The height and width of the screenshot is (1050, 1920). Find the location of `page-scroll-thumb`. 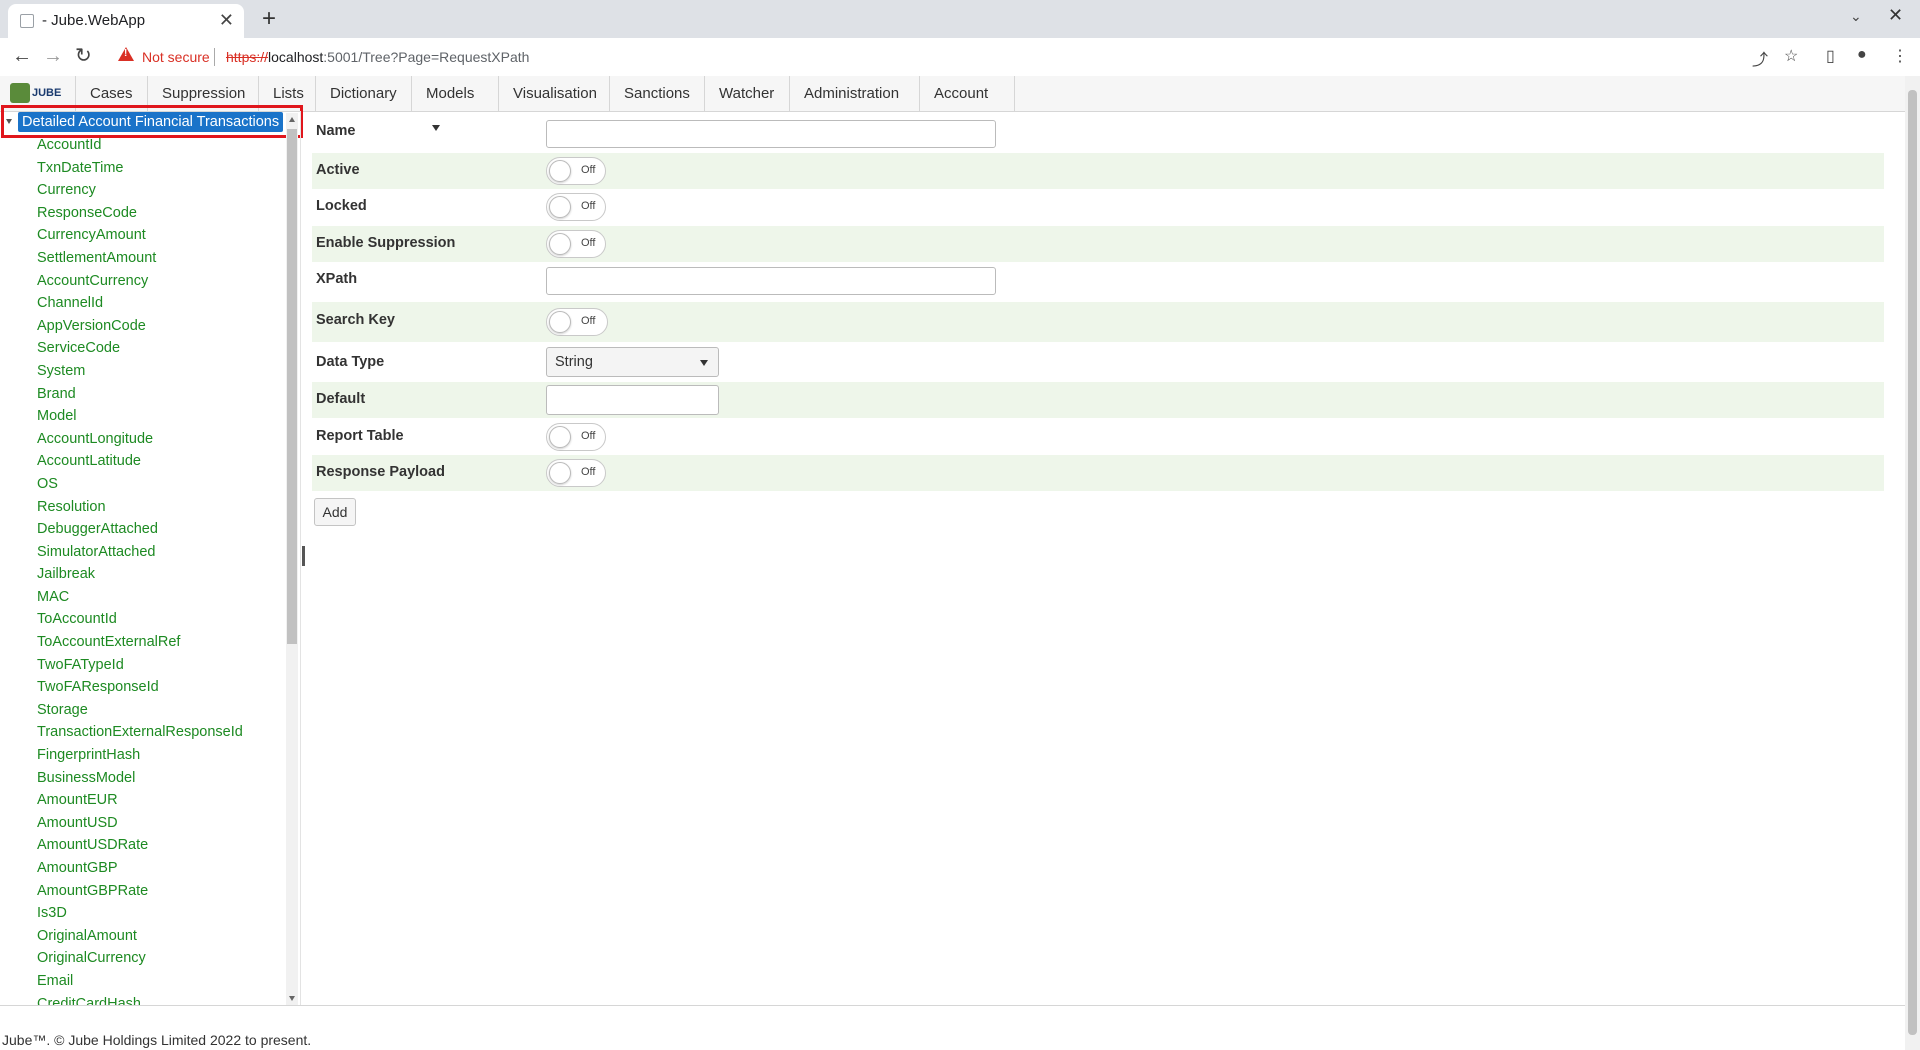

page-scroll-thumb is located at coordinates (1912, 562).